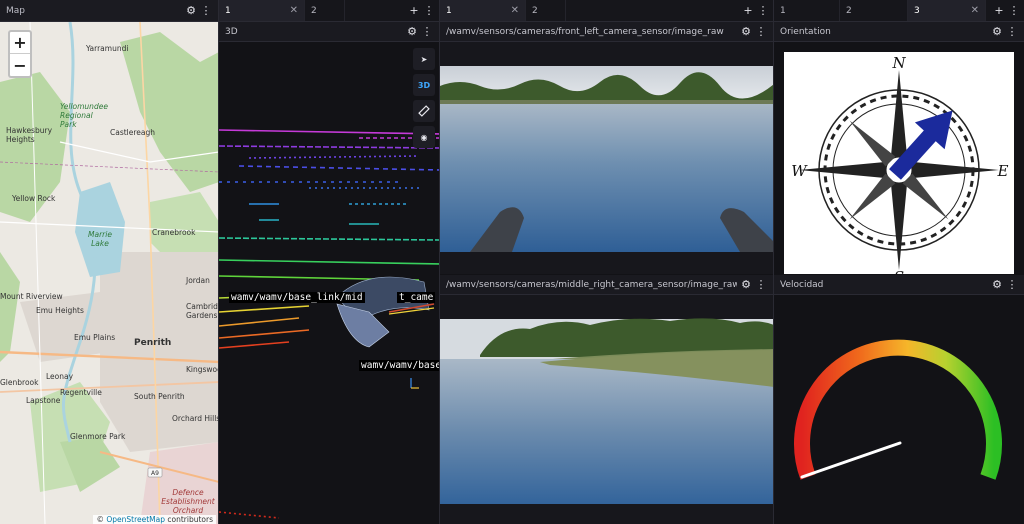 The image size is (1024, 524). I want to click on frame-label: wamv/wamv/base_link/mid, so click(297, 297).